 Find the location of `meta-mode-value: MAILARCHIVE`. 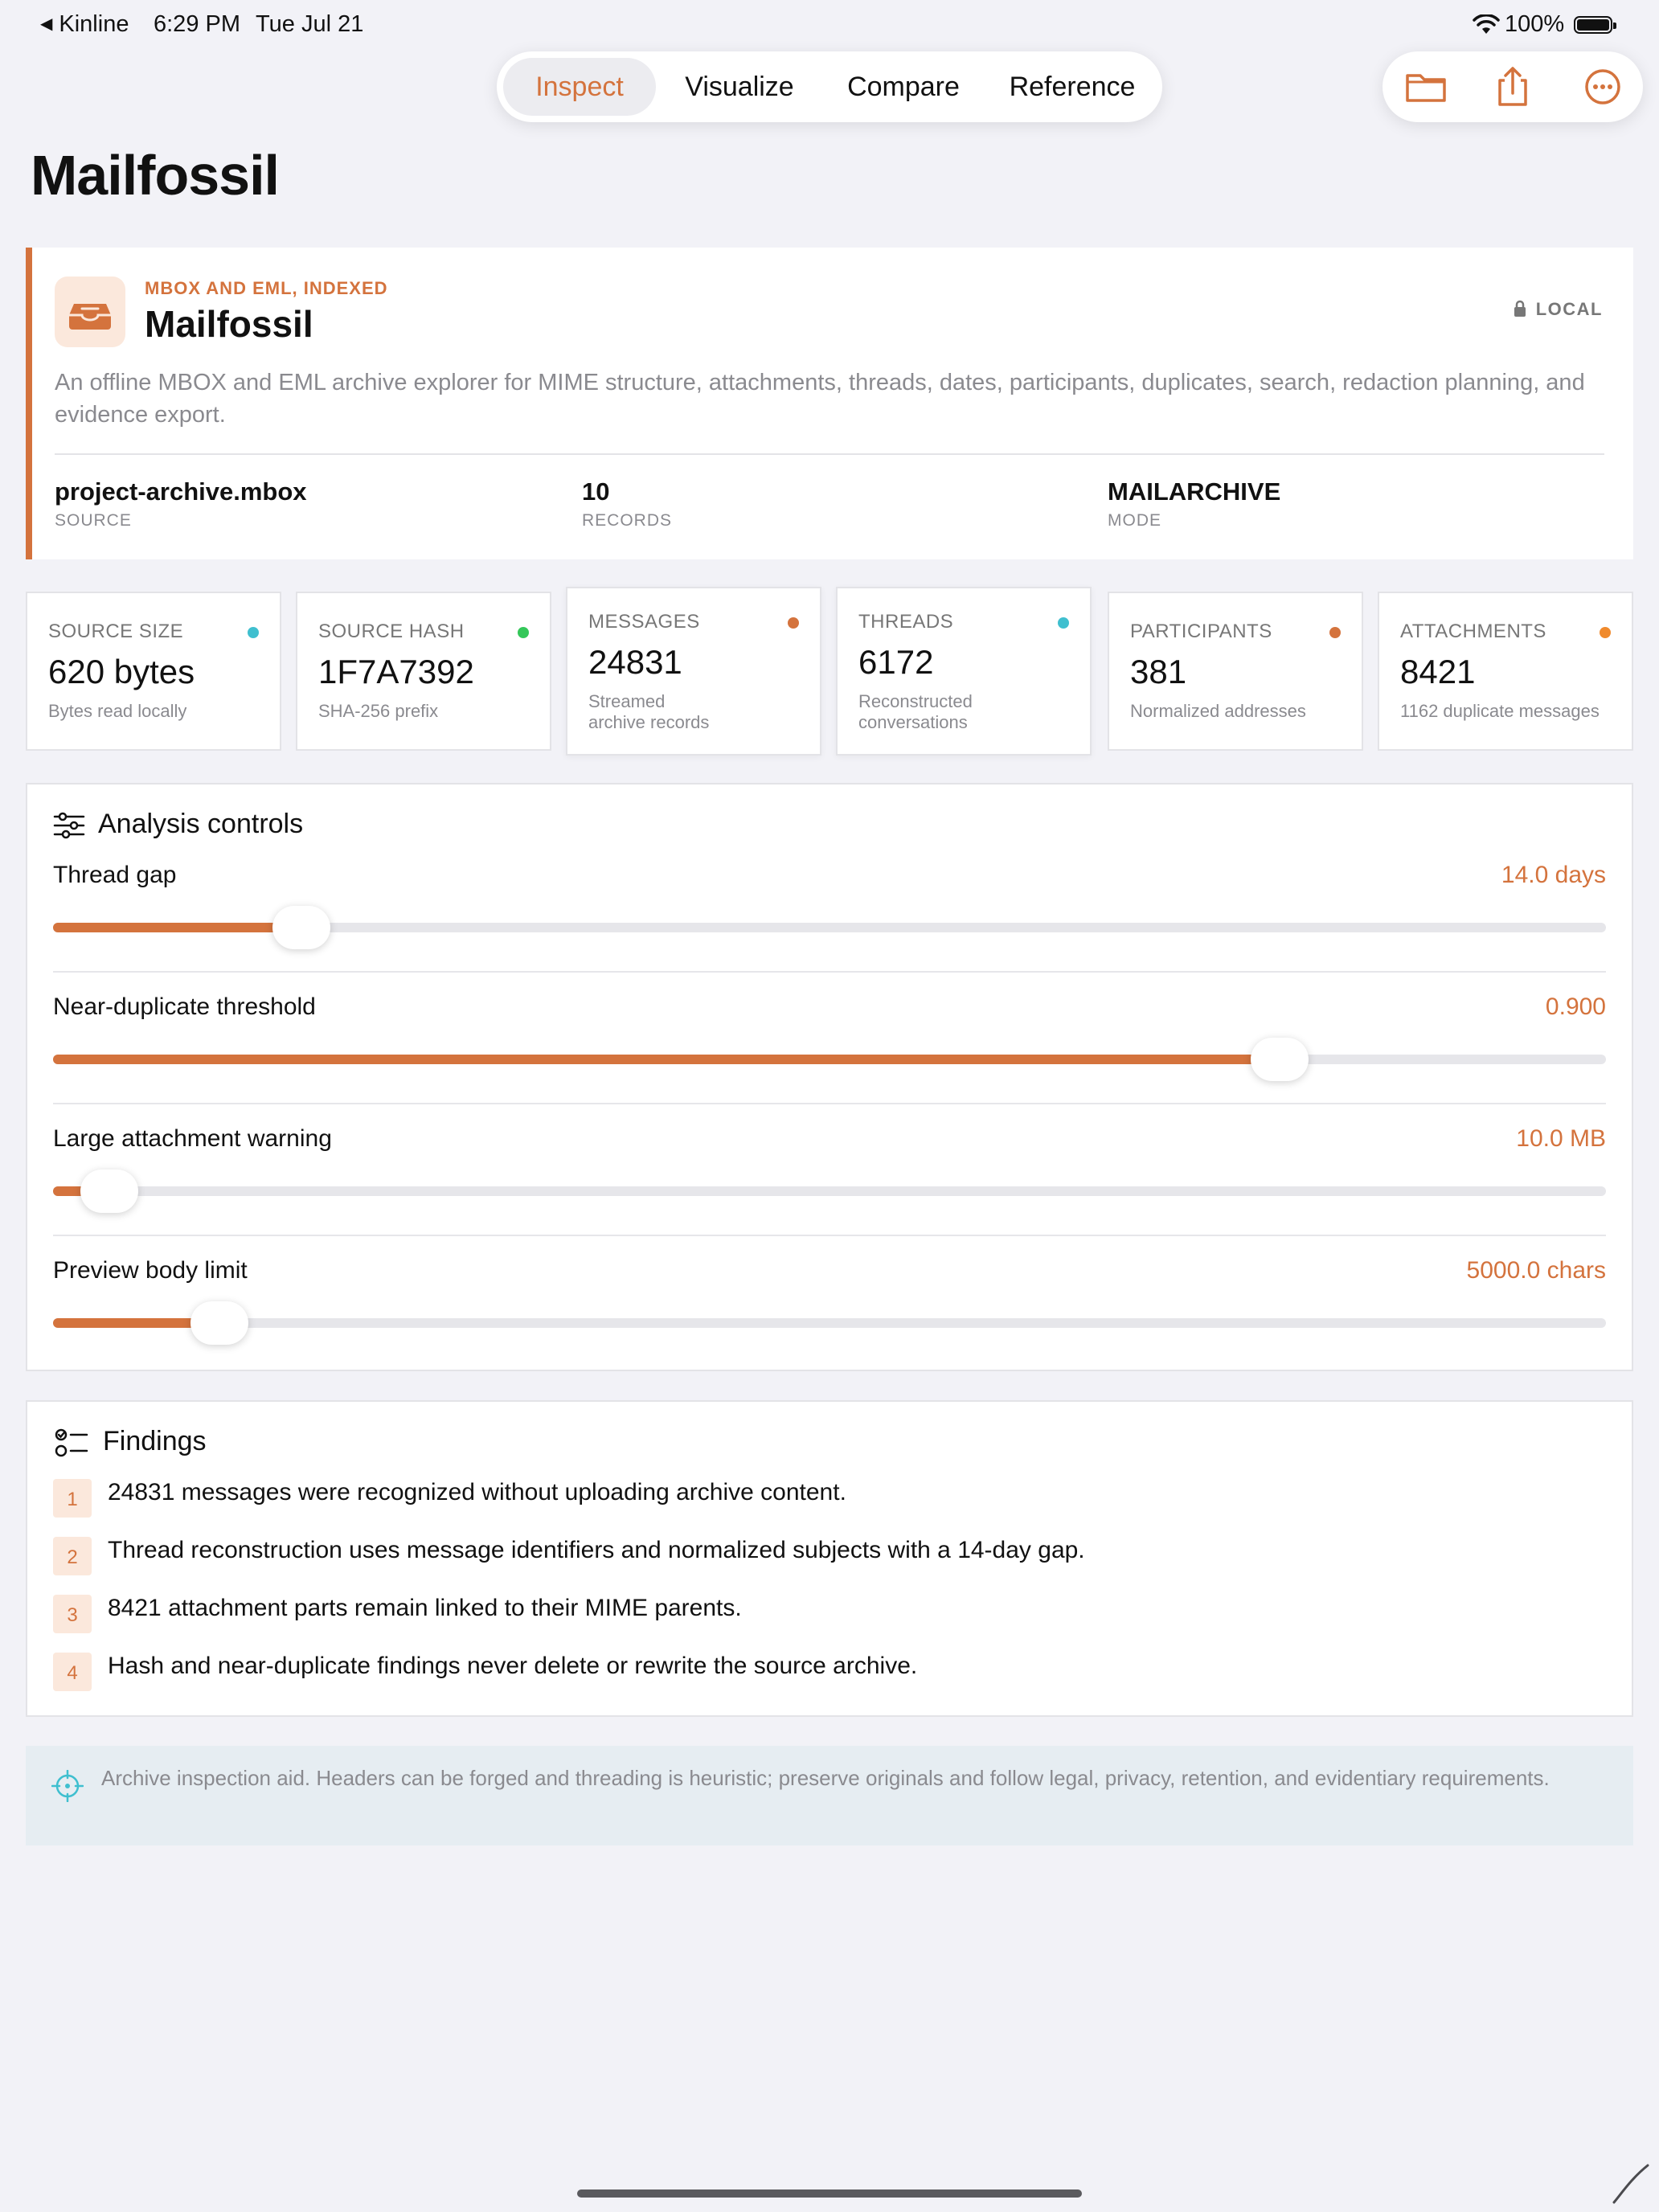

meta-mode-value: MAILARCHIVE is located at coordinates (1194, 491).